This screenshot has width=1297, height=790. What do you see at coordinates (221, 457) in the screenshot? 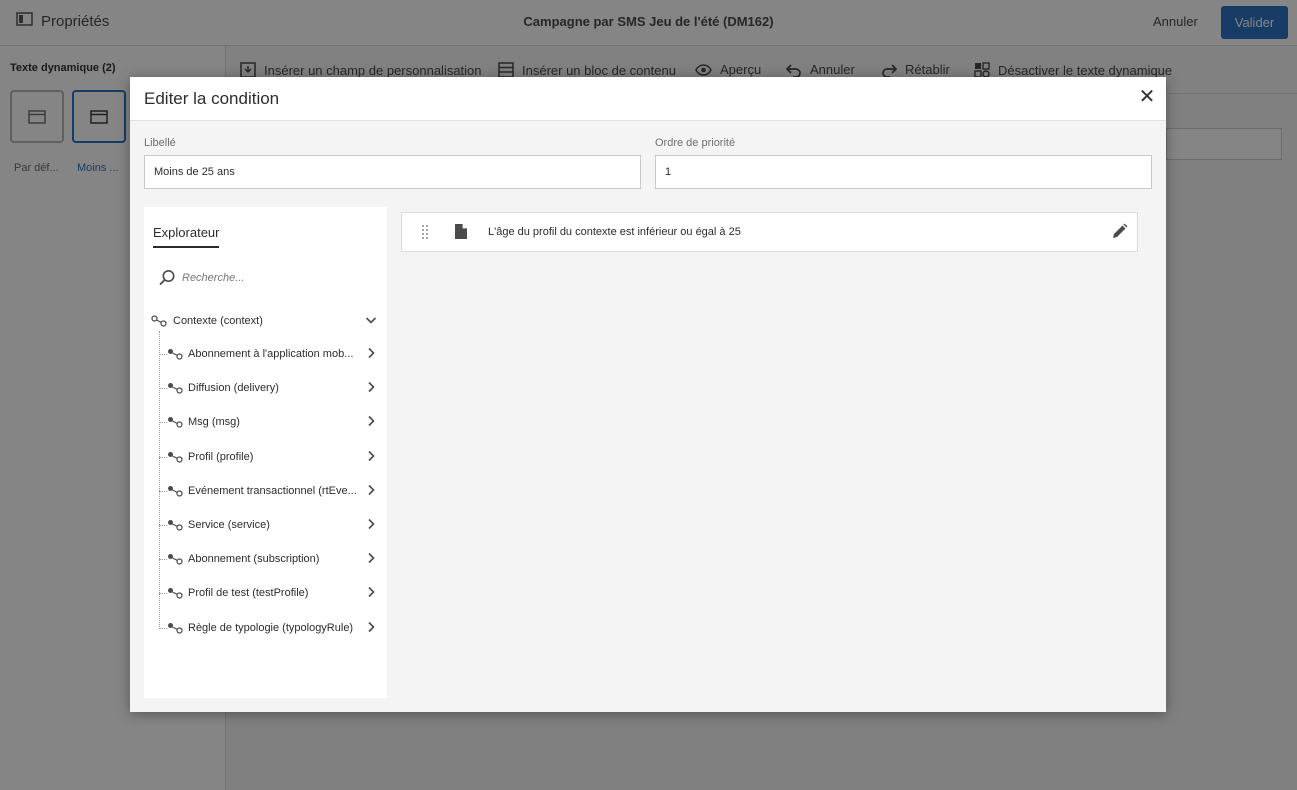
I see `tree-item-label: Profil (profile)` at bounding box center [221, 457].